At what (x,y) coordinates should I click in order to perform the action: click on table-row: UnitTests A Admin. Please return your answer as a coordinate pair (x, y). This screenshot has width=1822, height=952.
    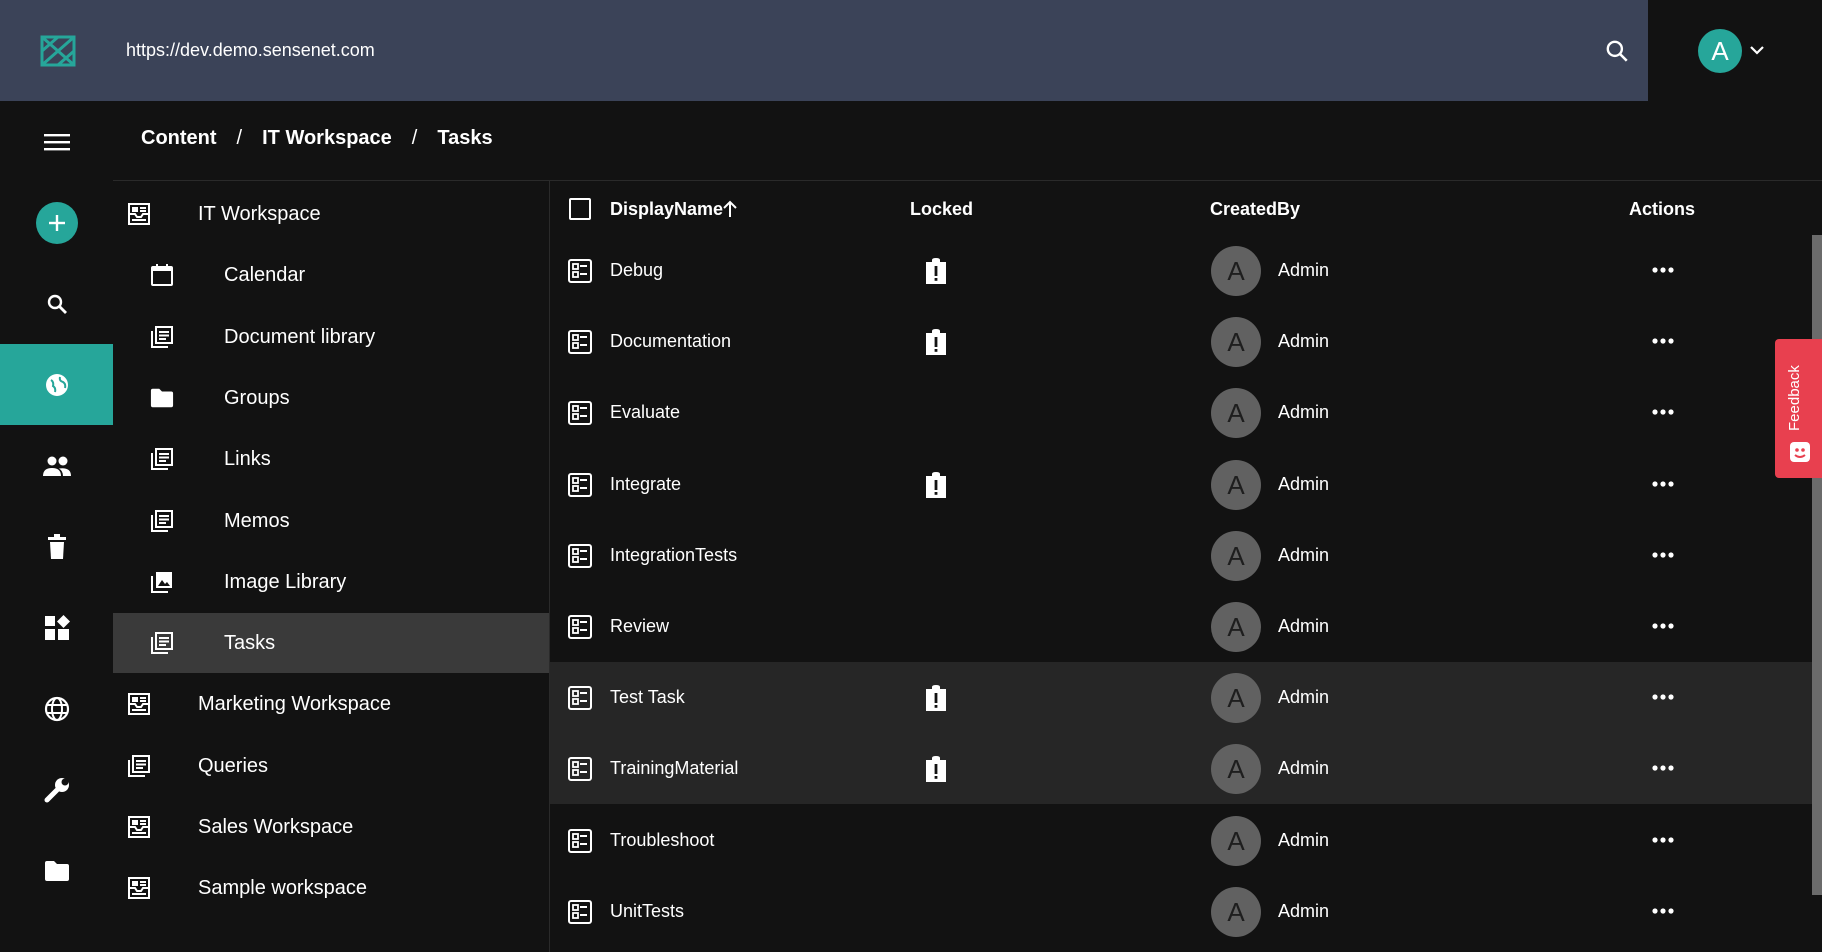
    Looking at the image, I should click on (1181, 911).